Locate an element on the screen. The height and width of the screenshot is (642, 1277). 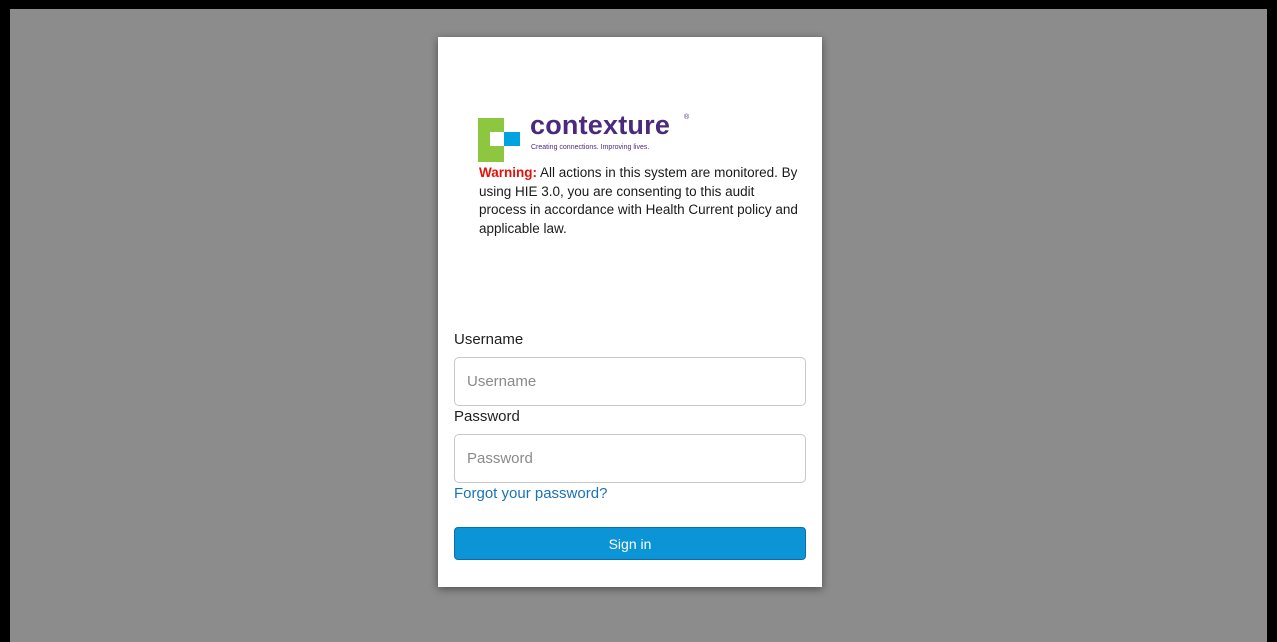
sign-in-button: Sign in is located at coordinates (630, 543).